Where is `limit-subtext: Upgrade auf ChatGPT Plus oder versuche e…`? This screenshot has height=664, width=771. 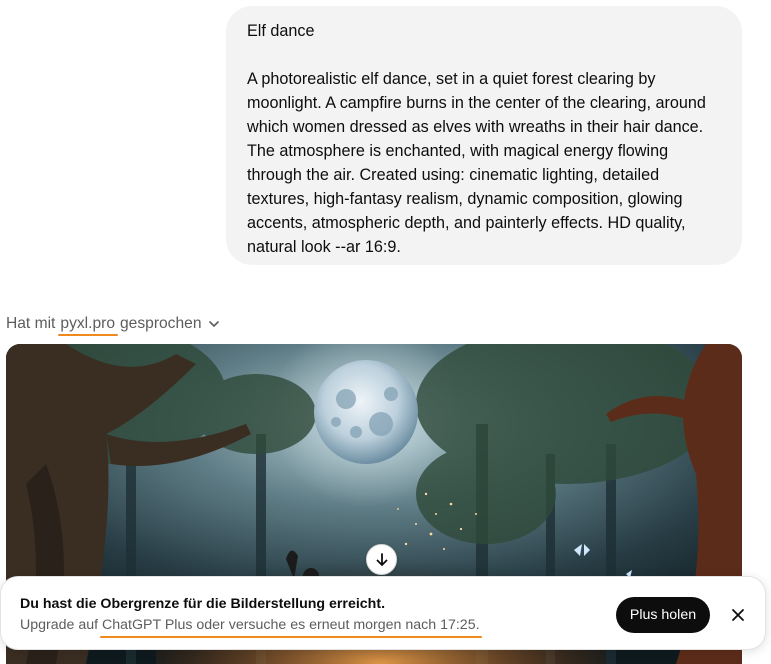 limit-subtext: Upgrade auf ChatGPT Plus oder versuche e… is located at coordinates (250, 625).